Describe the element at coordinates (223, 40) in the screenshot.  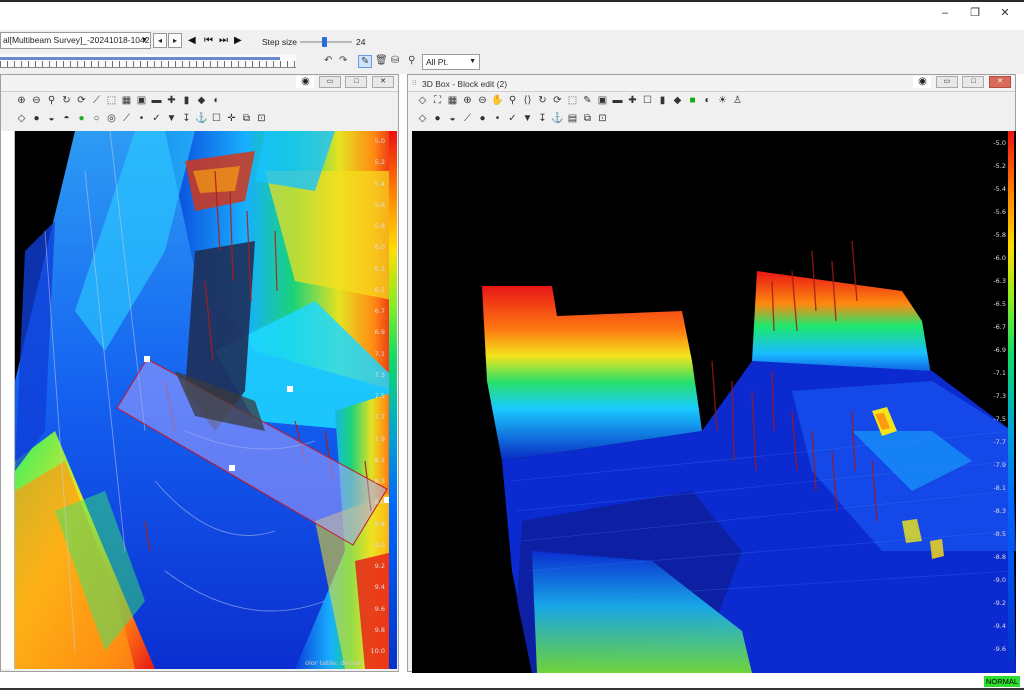
I see `go-last-button: ⏭` at that location.